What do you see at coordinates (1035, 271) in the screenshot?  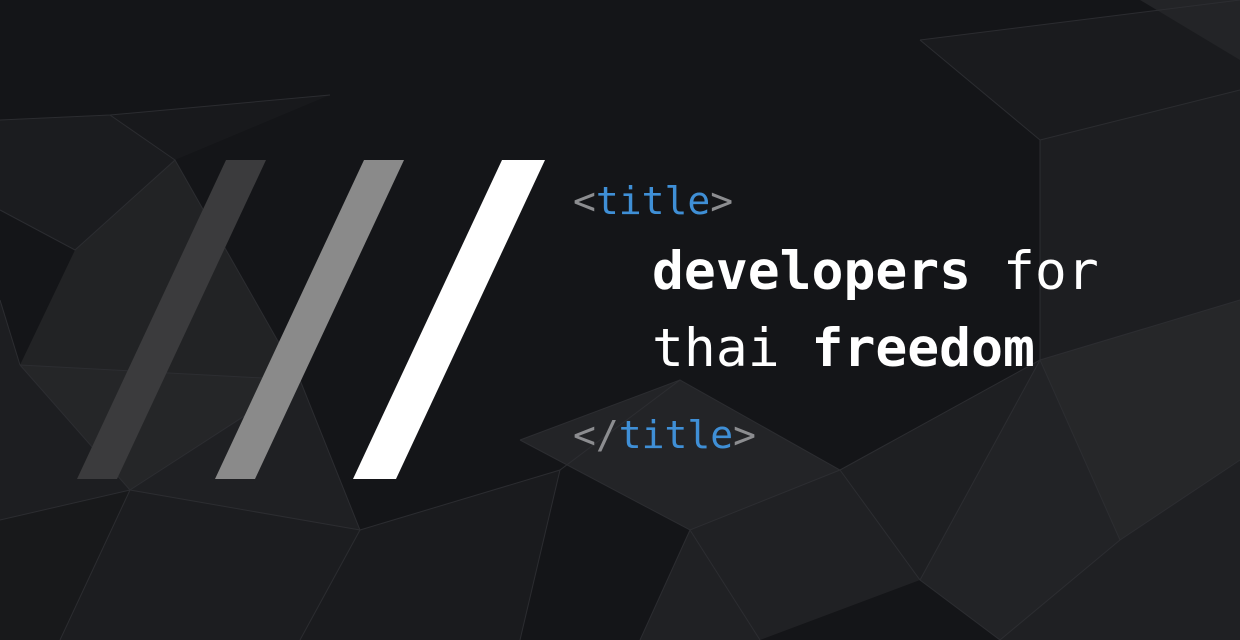 I see `title-word-for: for` at bounding box center [1035, 271].